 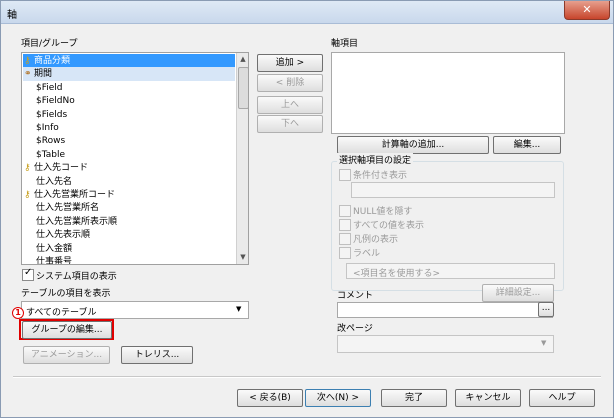 What do you see at coordinates (129, 222) in the screenshot?
I see `list-item: 仕入先営業所表示順` at bounding box center [129, 222].